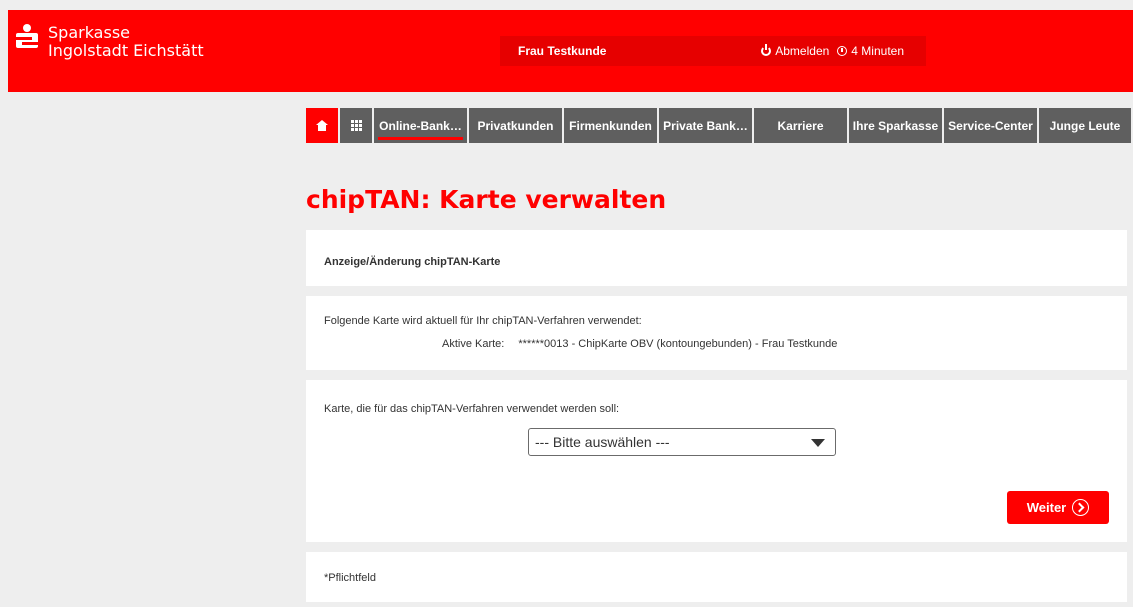  What do you see at coordinates (842, 51) in the screenshot?
I see `clock-icon` at bounding box center [842, 51].